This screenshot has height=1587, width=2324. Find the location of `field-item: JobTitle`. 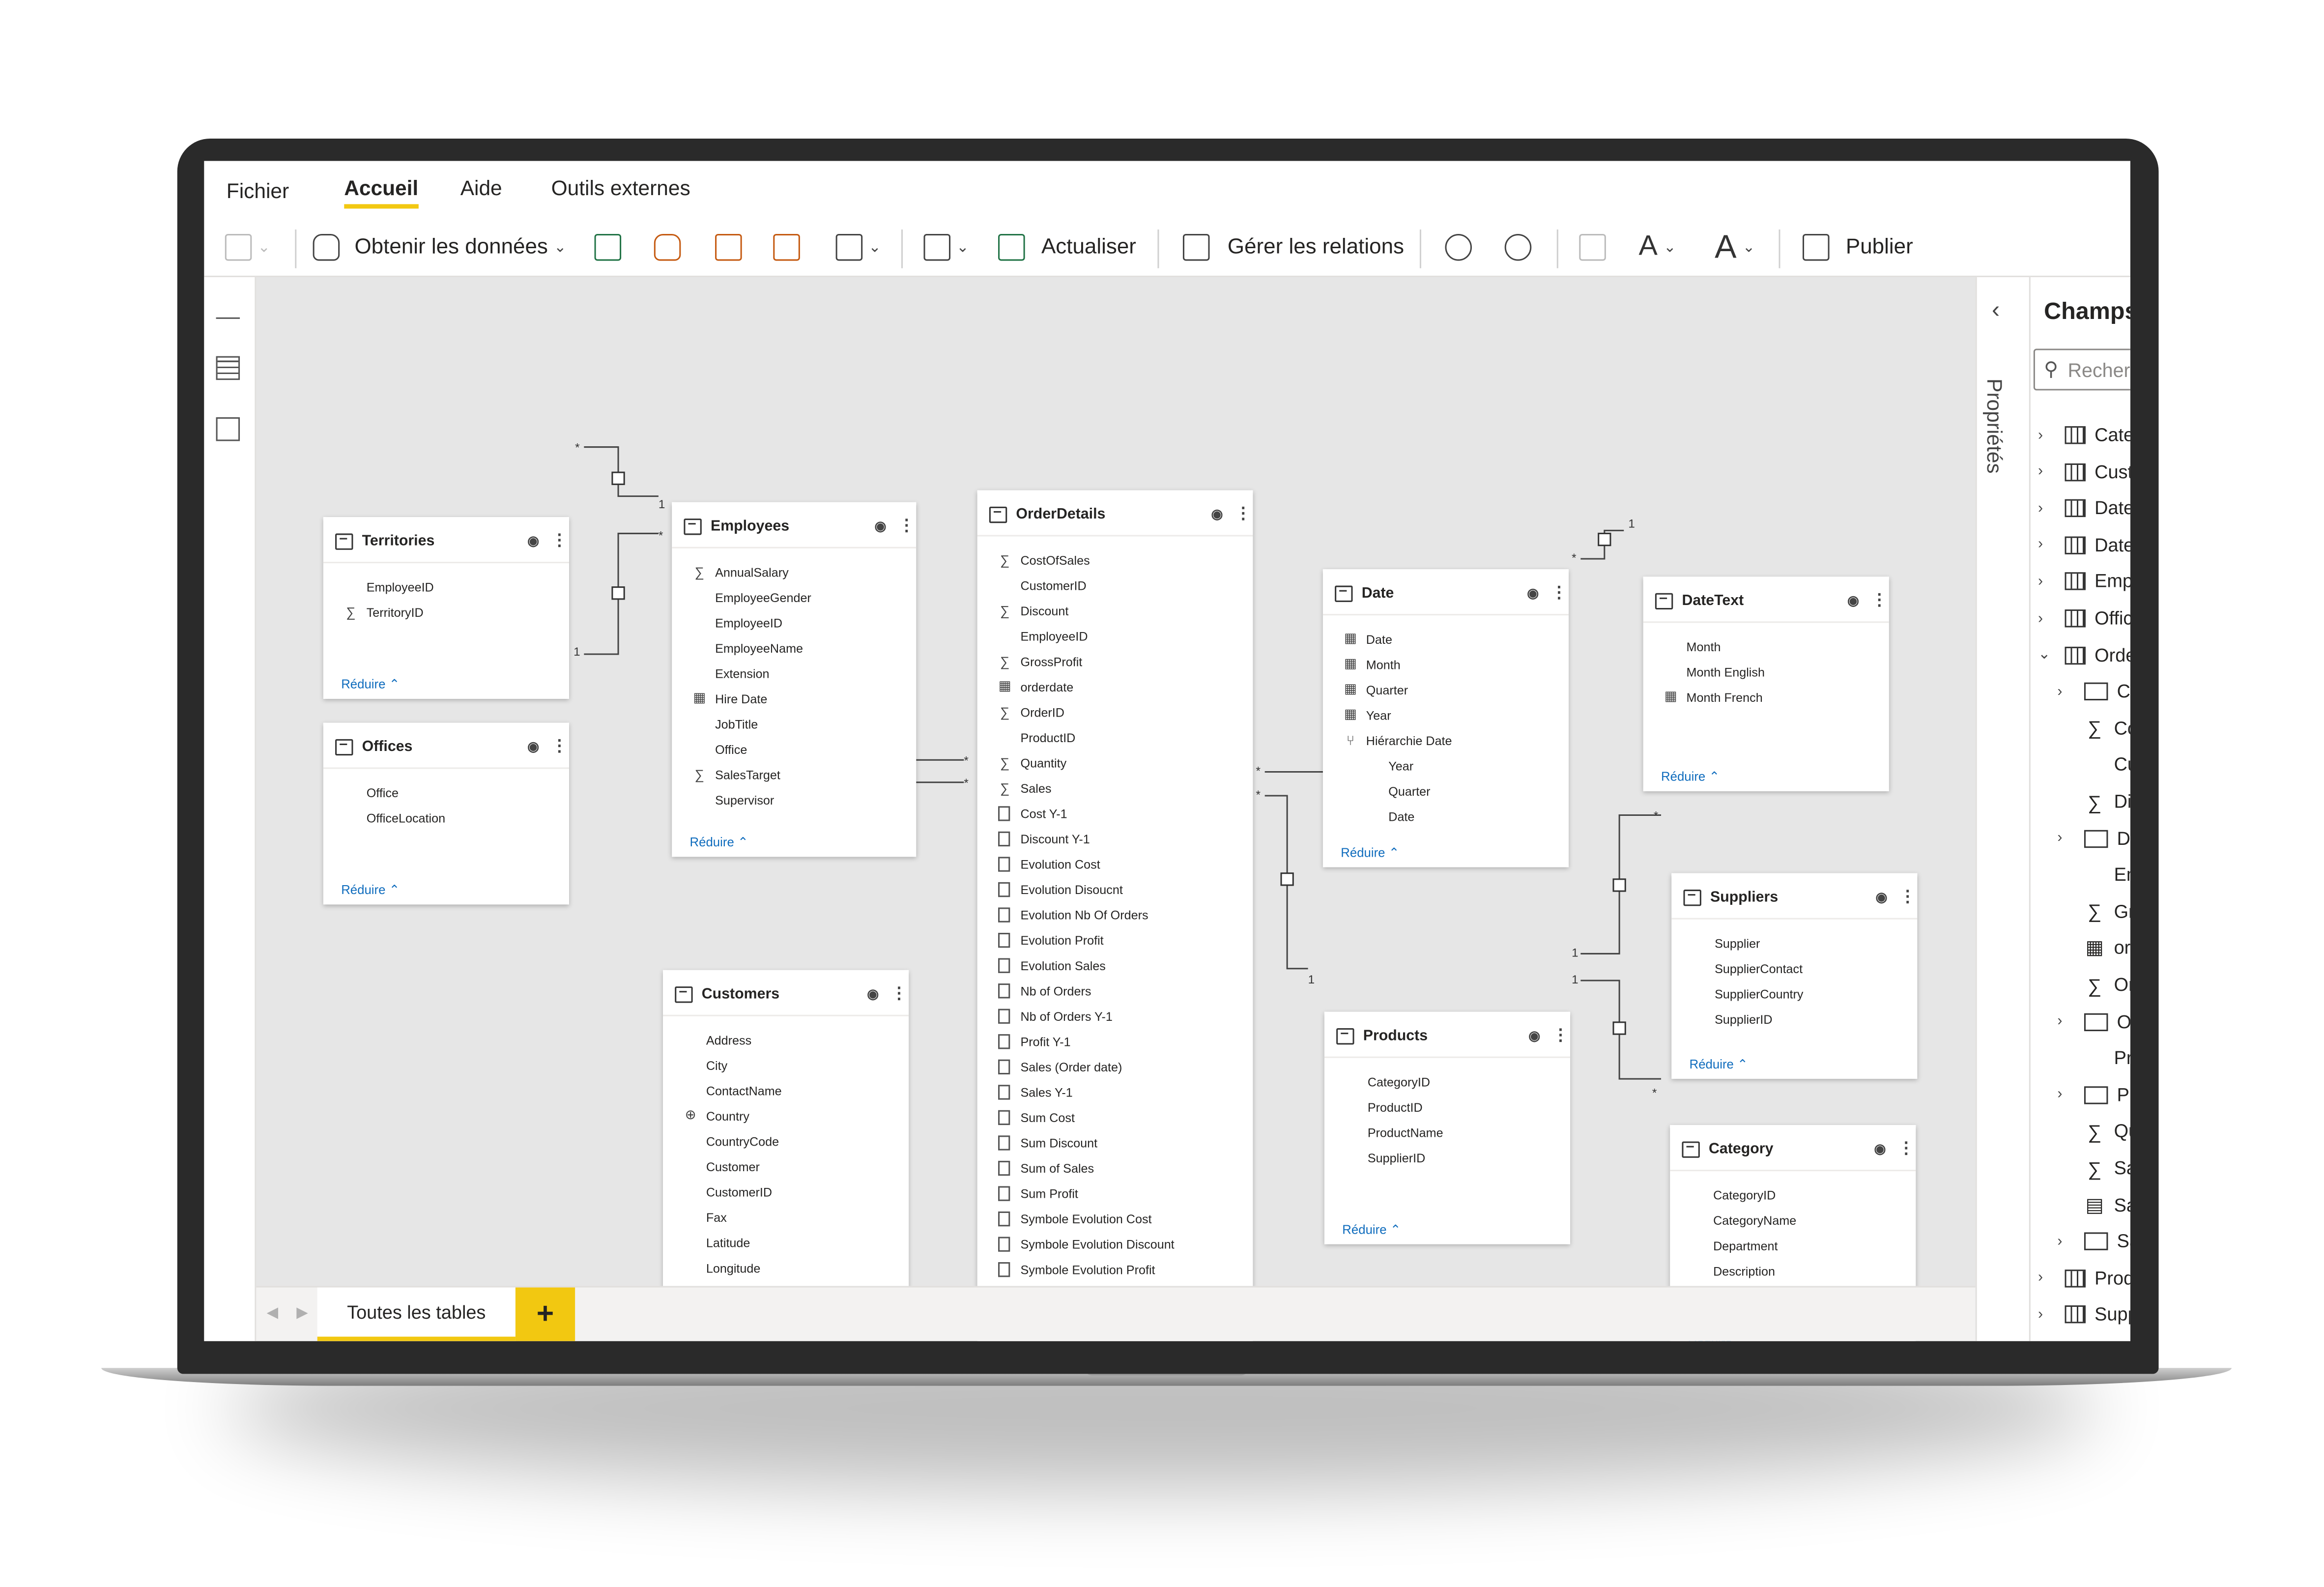

field-item: JobTitle is located at coordinates (794, 723).